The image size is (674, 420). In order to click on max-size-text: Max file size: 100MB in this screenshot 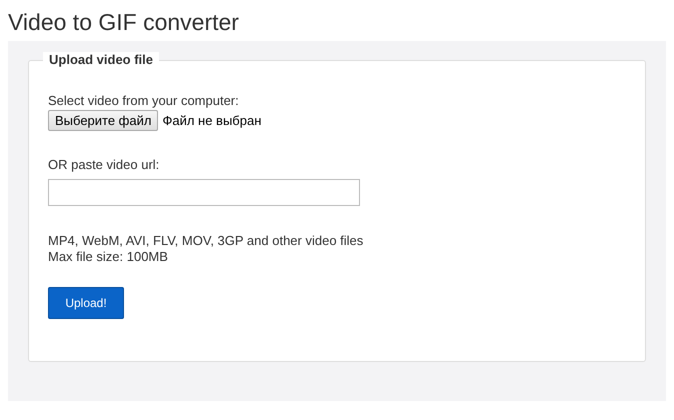, I will do `click(108, 257)`.